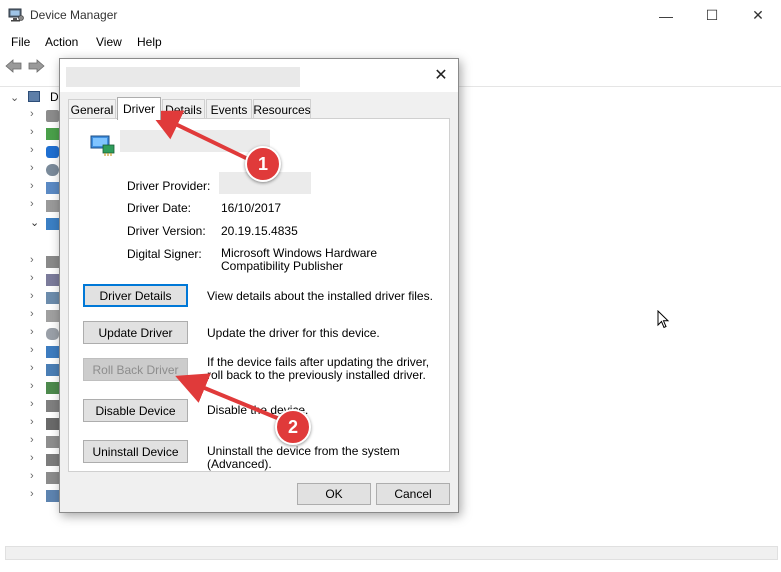 Image resolution: width=781 pixels, height=572 pixels. Describe the element at coordinates (265, 183) in the screenshot. I see `redacted-driver-provider` at that location.